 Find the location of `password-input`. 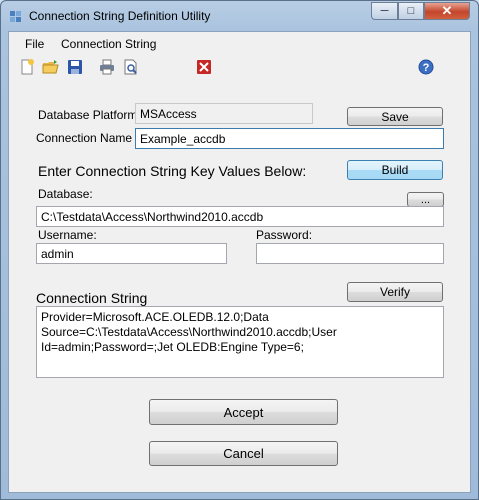

password-input is located at coordinates (350, 253).